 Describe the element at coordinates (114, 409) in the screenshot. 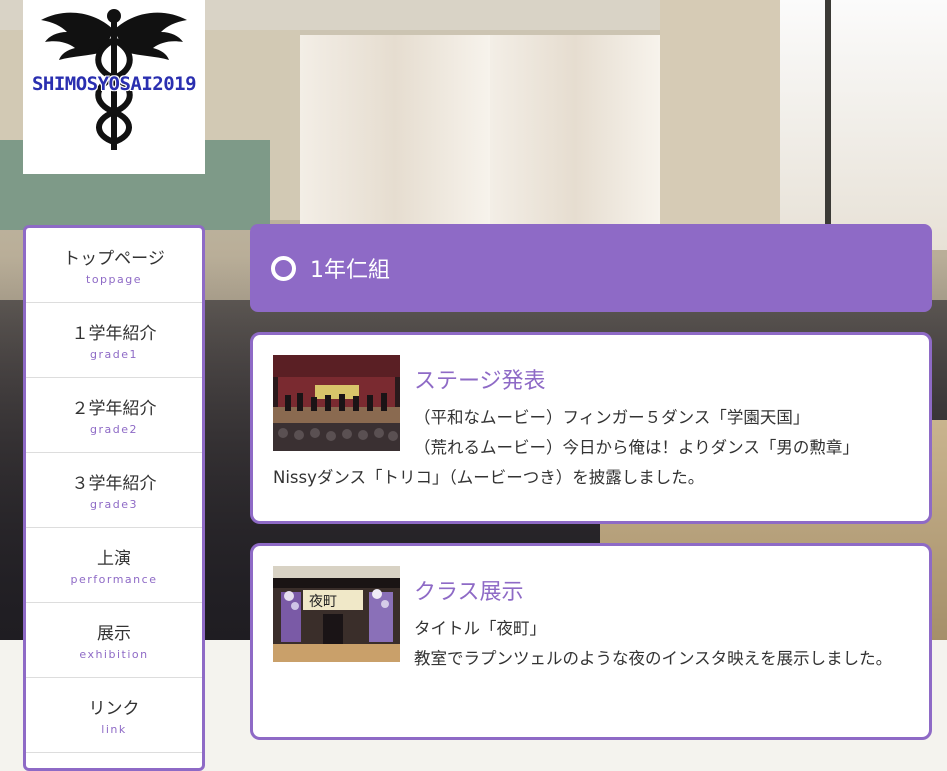

I see `nav-label: ２学年紹介` at that location.